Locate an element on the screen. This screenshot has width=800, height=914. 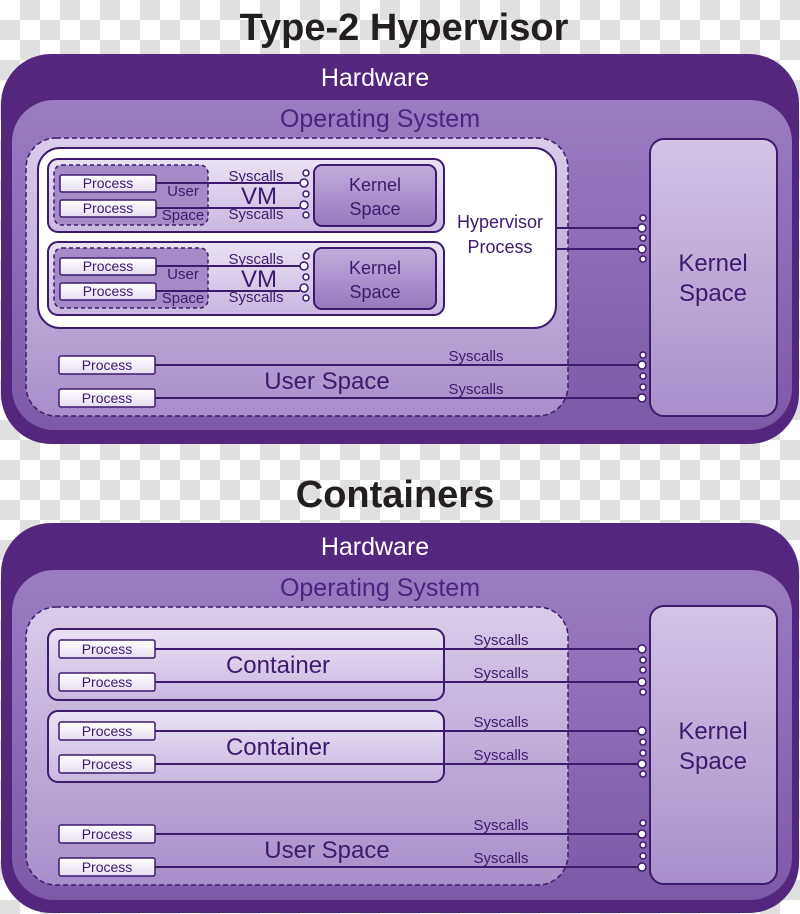
containers-title: Containers is located at coordinates (395, 495).